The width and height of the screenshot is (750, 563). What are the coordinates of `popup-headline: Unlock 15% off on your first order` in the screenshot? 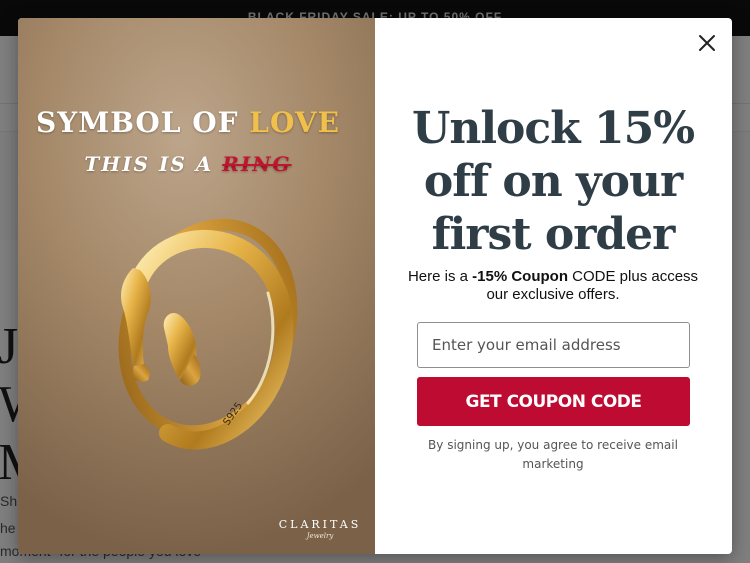 It's located at (553, 181).